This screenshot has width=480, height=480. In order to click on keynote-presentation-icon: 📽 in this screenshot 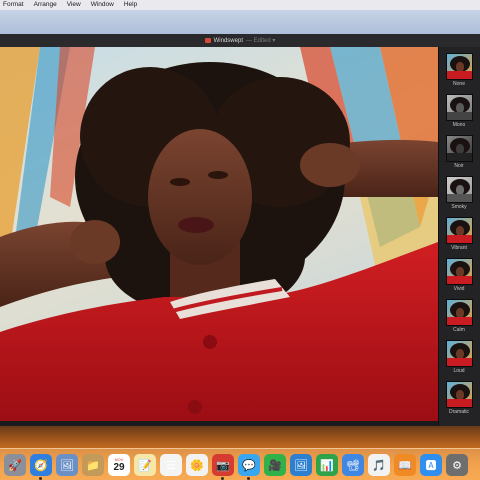, I will do `click(353, 465)`.